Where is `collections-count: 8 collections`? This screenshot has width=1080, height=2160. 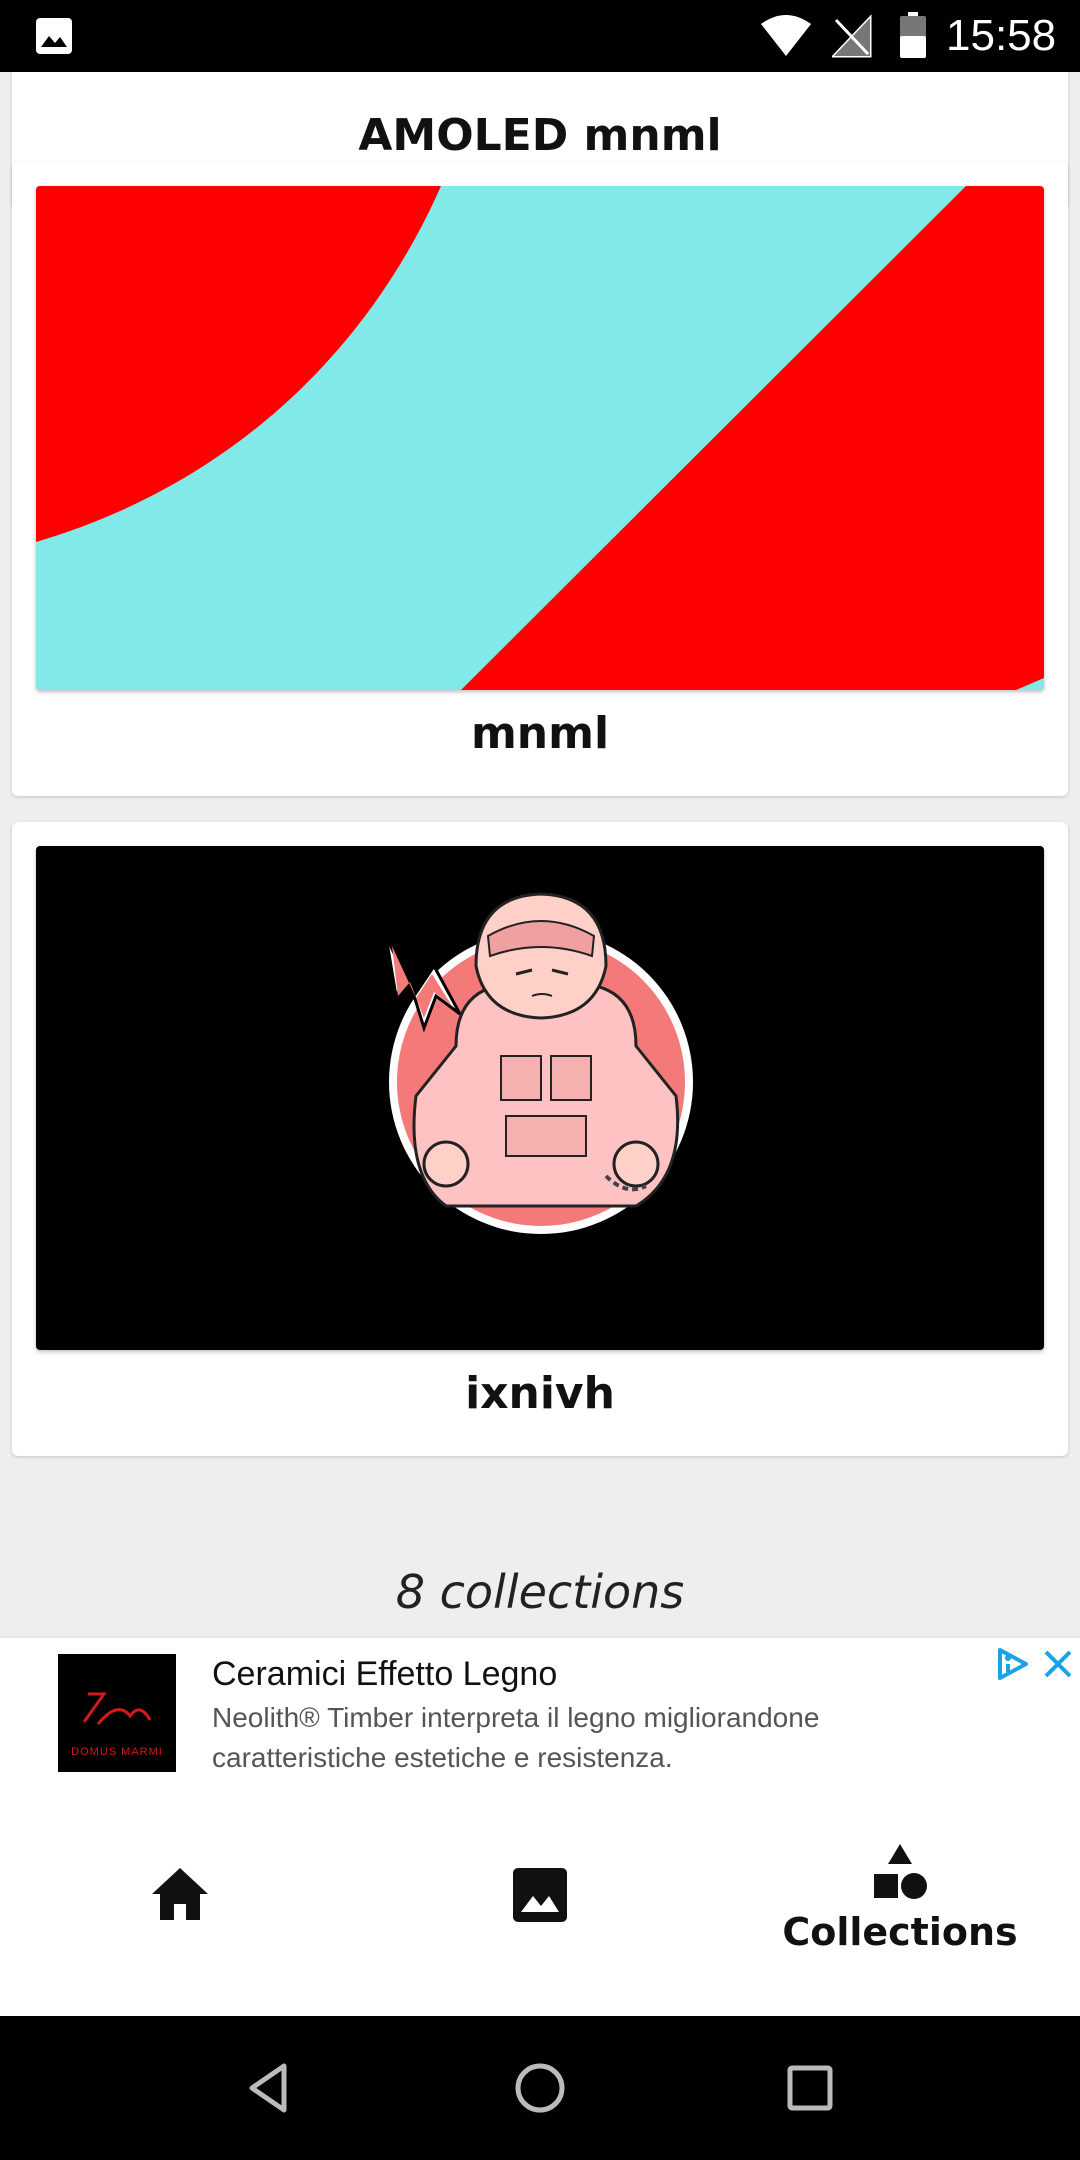
collections-count: 8 collections is located at coordinates (540, 1592).